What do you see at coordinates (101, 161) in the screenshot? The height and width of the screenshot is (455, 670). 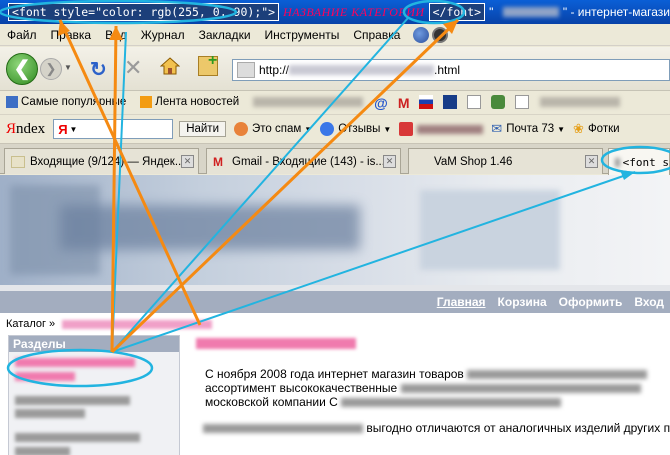 I see `tab-yandex-mail: Входящие (9/124) — Яндек... ✕` at bounding box center [101, 161].